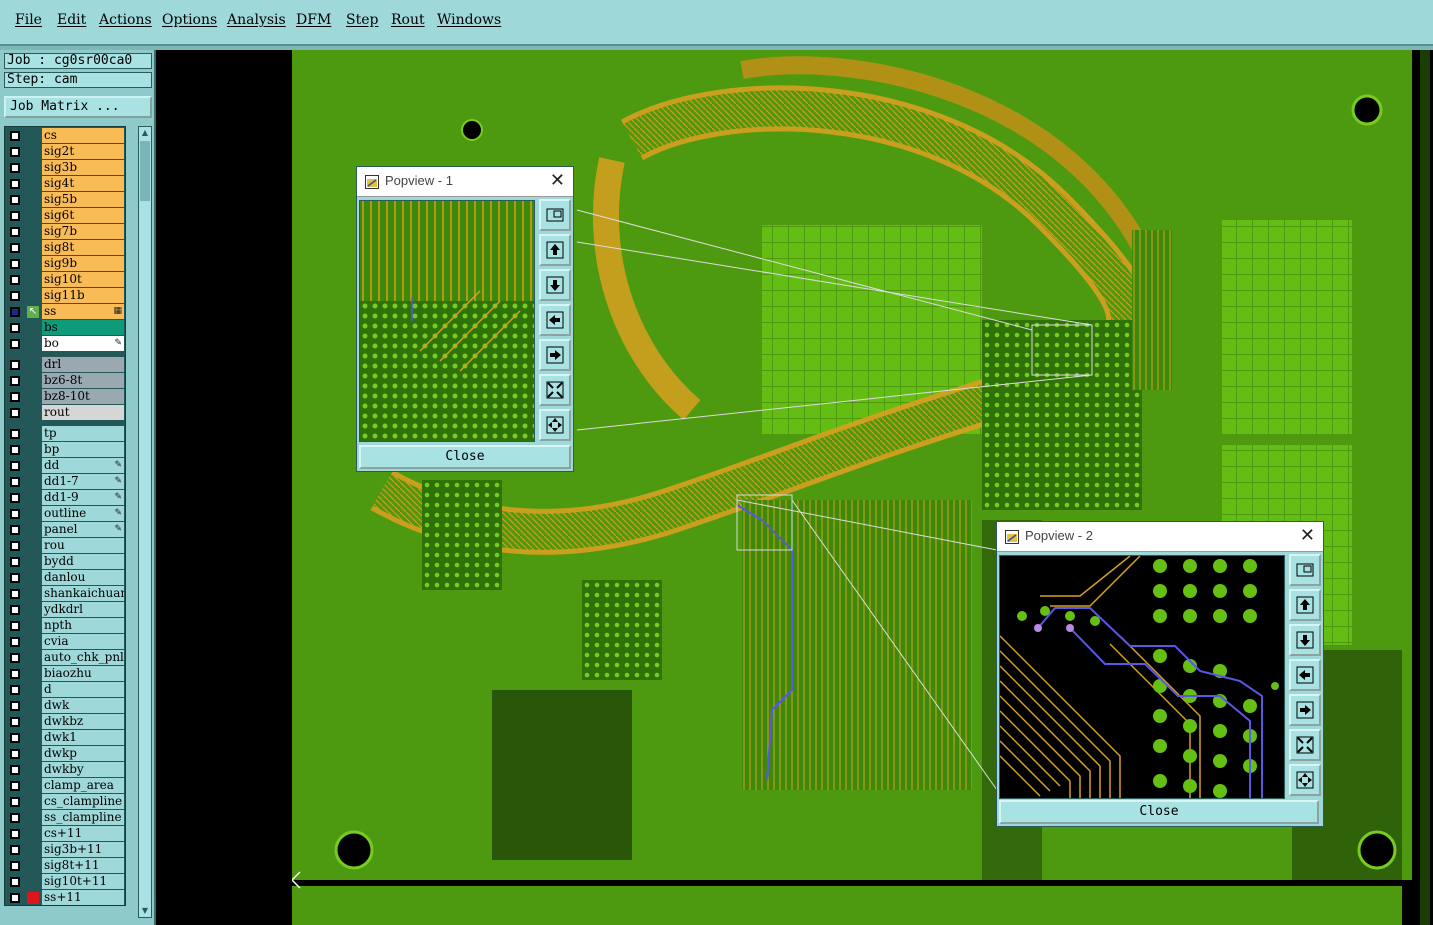 This screenshot has width=1433, height=925. Describe the element at coordinates (65, 184) in the screenshot. I see `layer-row: sig4t` at that location.